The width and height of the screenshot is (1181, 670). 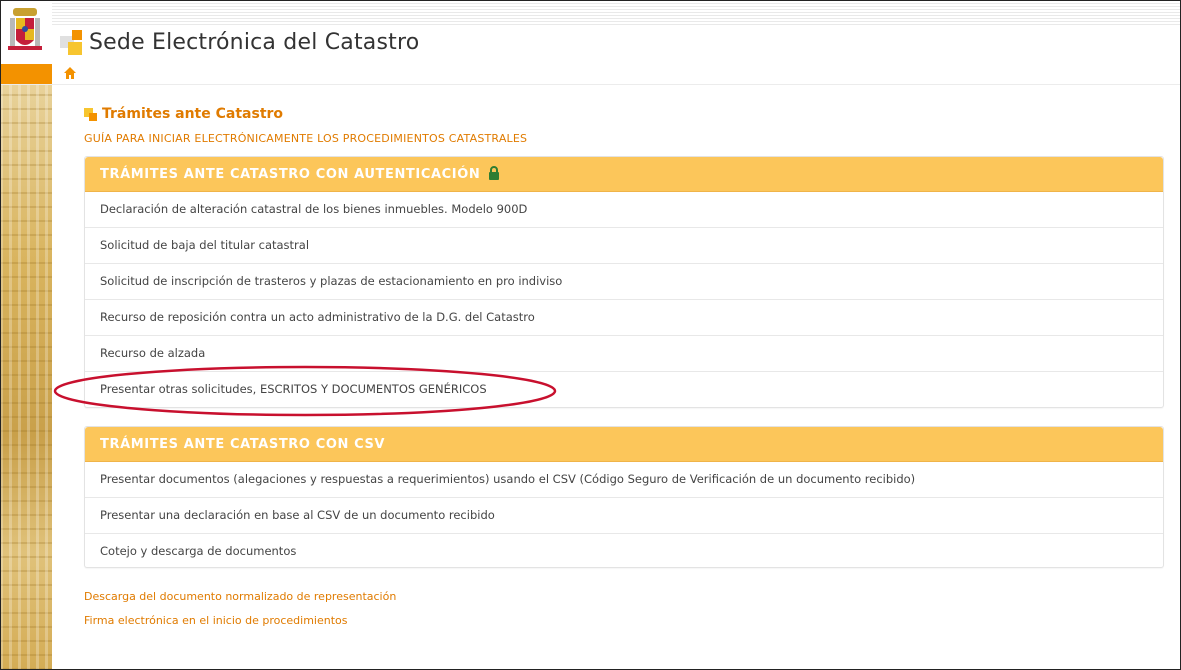 I want to click on nav-bar, so click(x=590, y=74).